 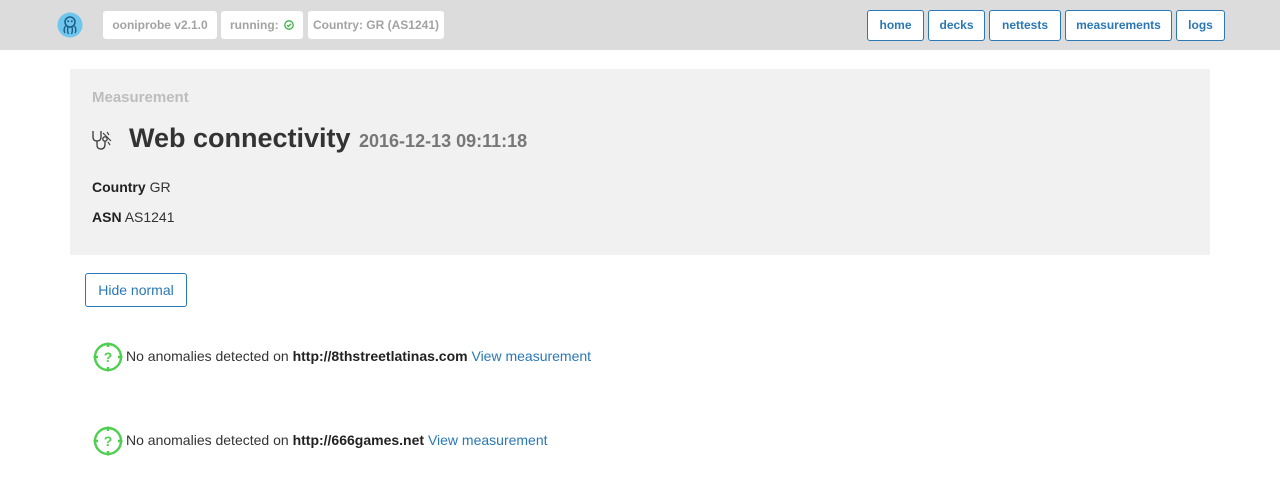 I want to click on country-row: Country GR, so click(x=131, y=187).